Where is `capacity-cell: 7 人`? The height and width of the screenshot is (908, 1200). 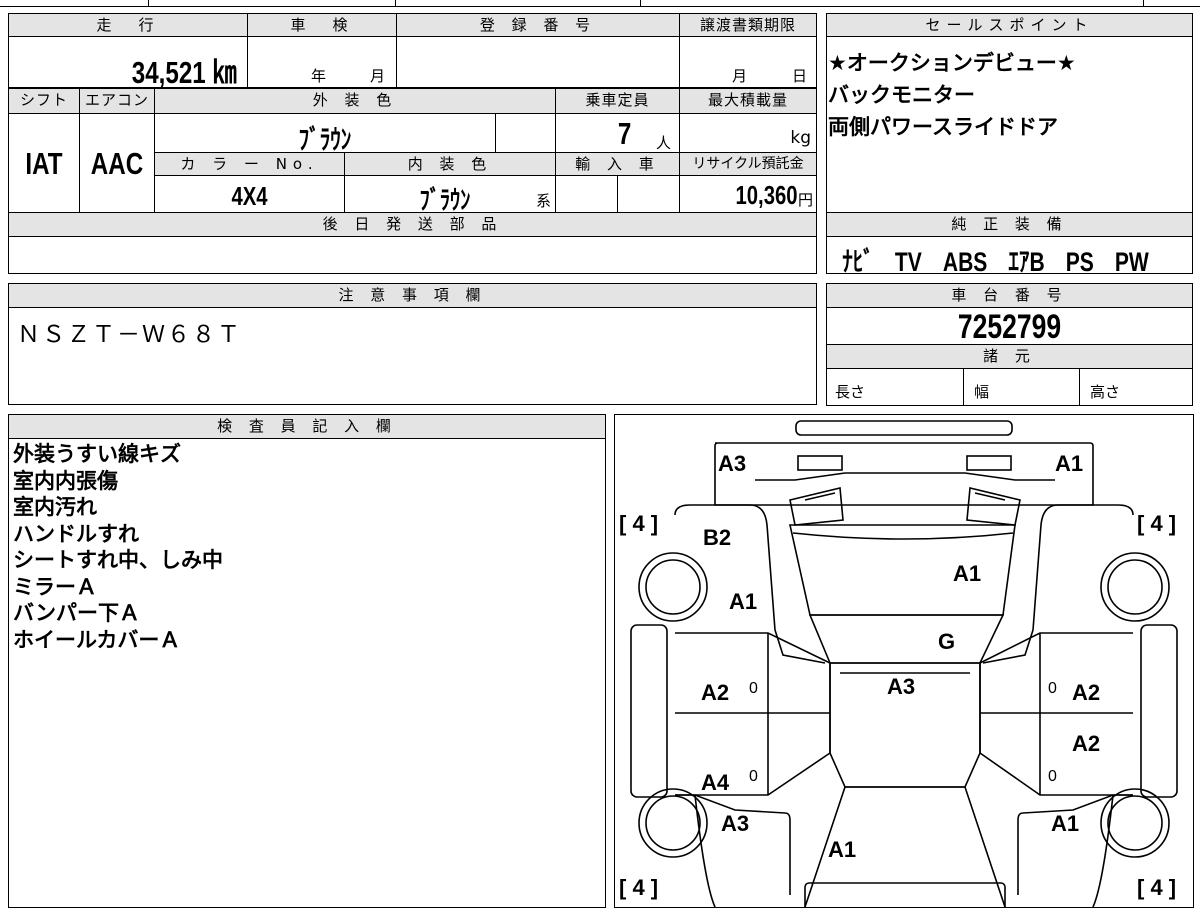 capacity-cell: 7 人 is located at coordinates (617, 133).